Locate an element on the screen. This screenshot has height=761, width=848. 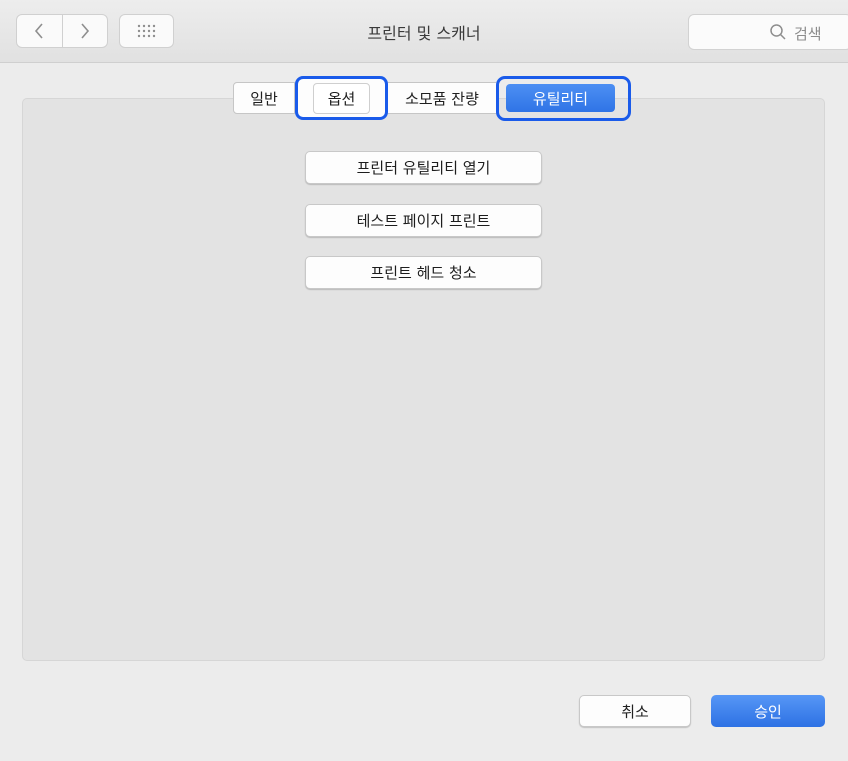
tab-label: 일반 is located at coordinates (264, 98).